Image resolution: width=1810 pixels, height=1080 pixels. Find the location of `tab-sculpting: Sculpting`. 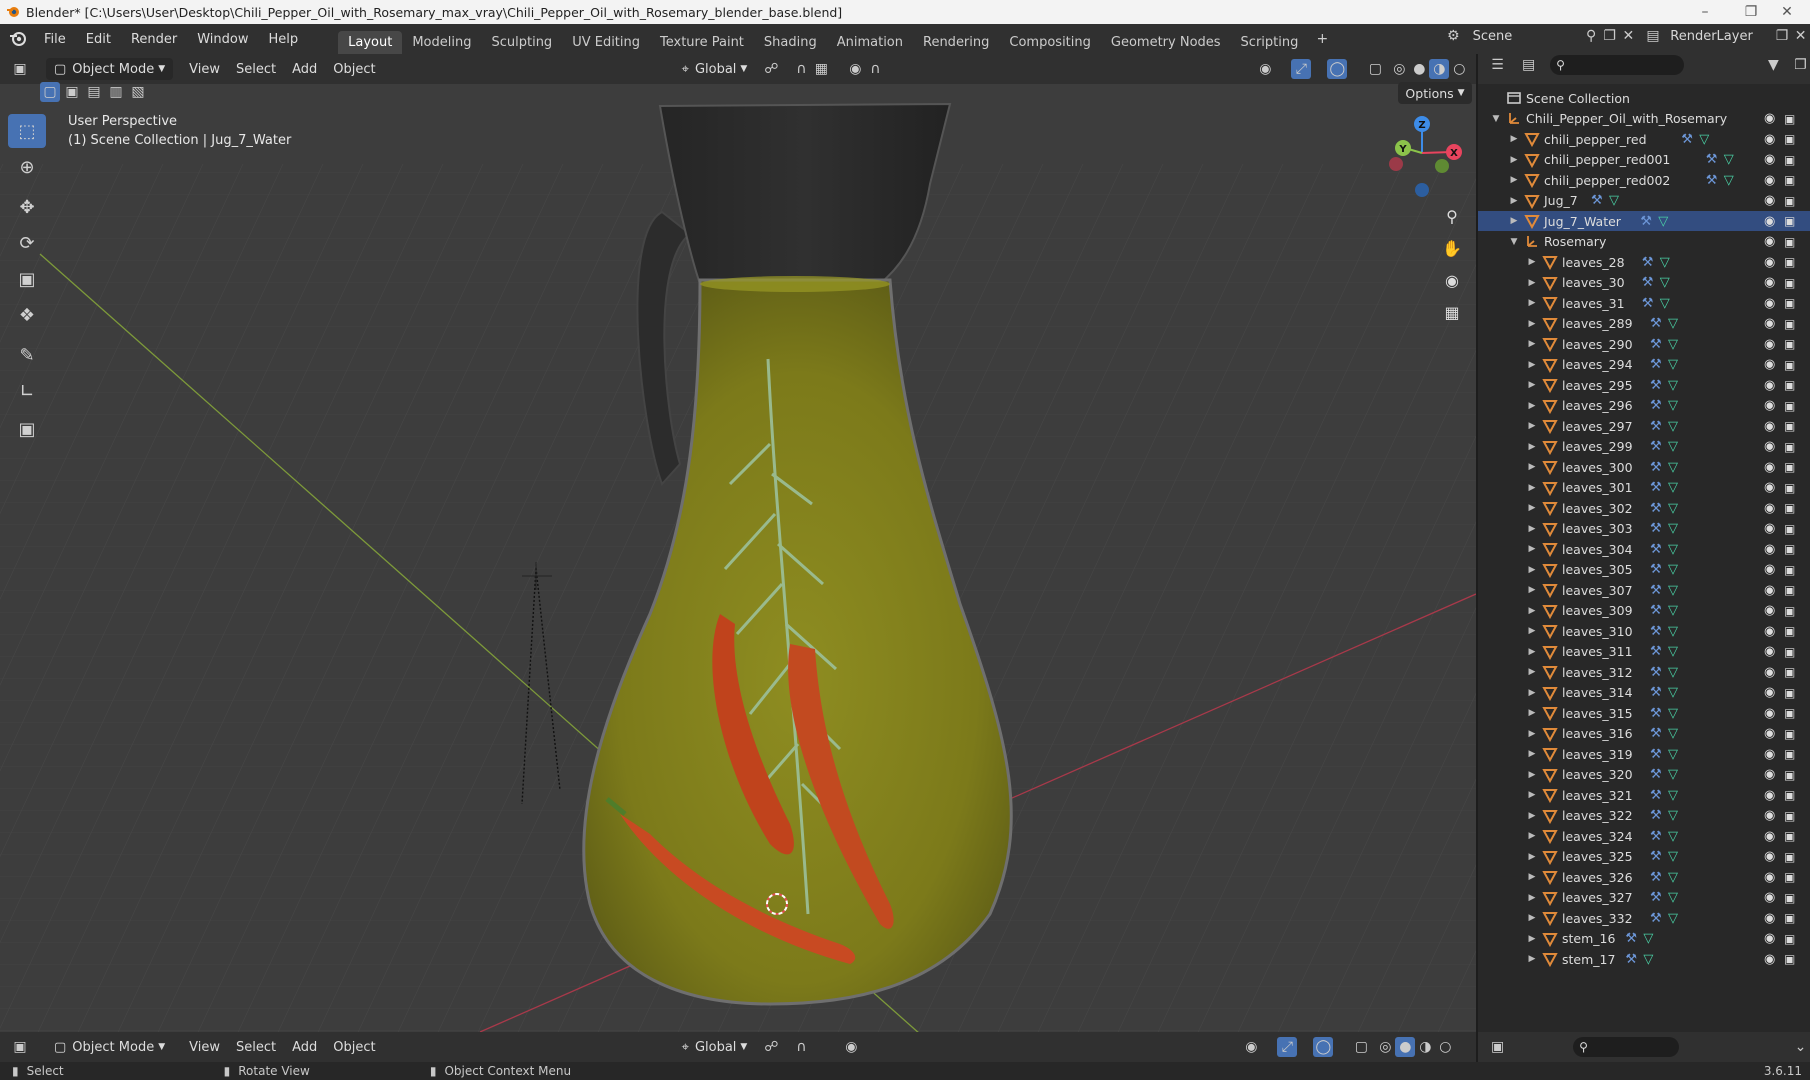

tab-sculpting: Sculpting is located at coordinates (521, 42).